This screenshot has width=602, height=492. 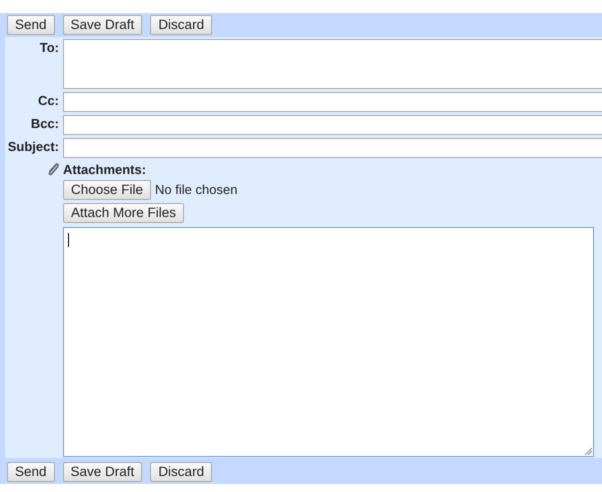 I want to click on paperclip-icon, so click(x=53, y=169).